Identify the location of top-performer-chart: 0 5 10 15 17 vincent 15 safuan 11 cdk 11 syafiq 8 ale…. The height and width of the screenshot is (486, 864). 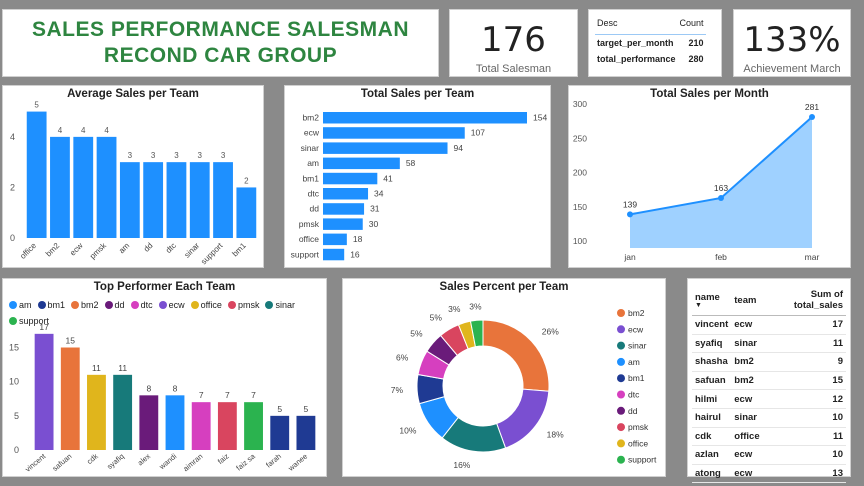
(162, 398).